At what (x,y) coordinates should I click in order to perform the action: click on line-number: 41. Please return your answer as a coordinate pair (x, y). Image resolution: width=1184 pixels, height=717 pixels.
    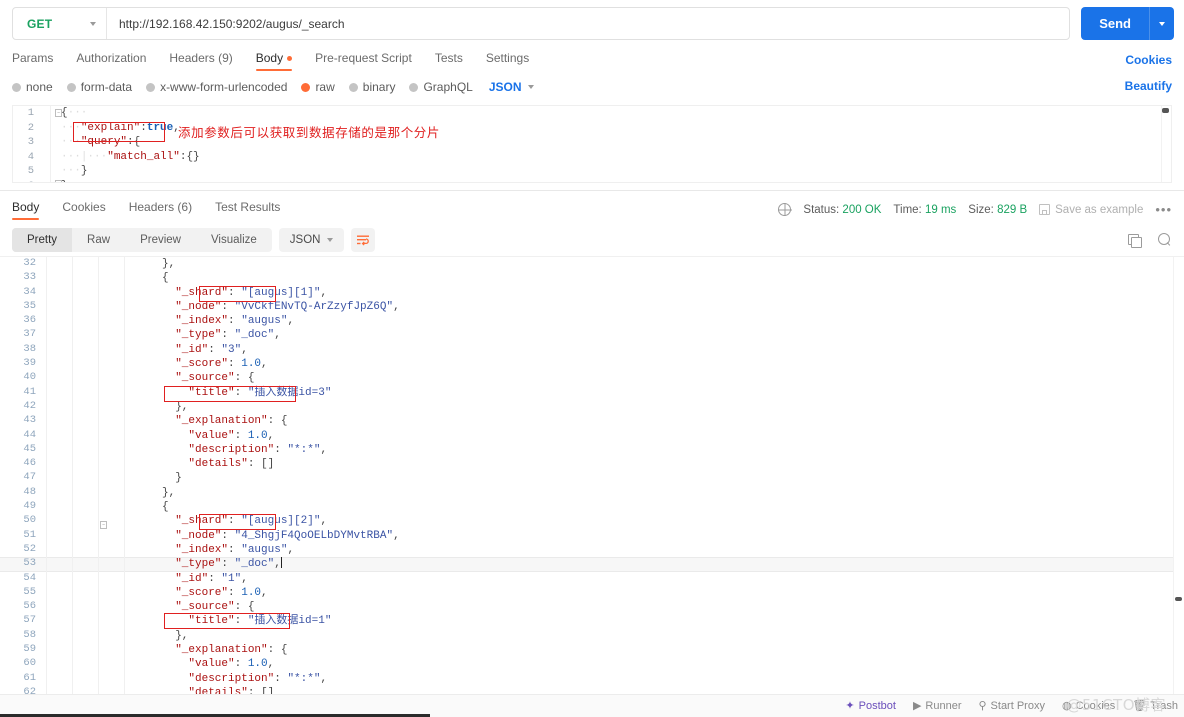
    Looking at the image, I should click on (29, 391).